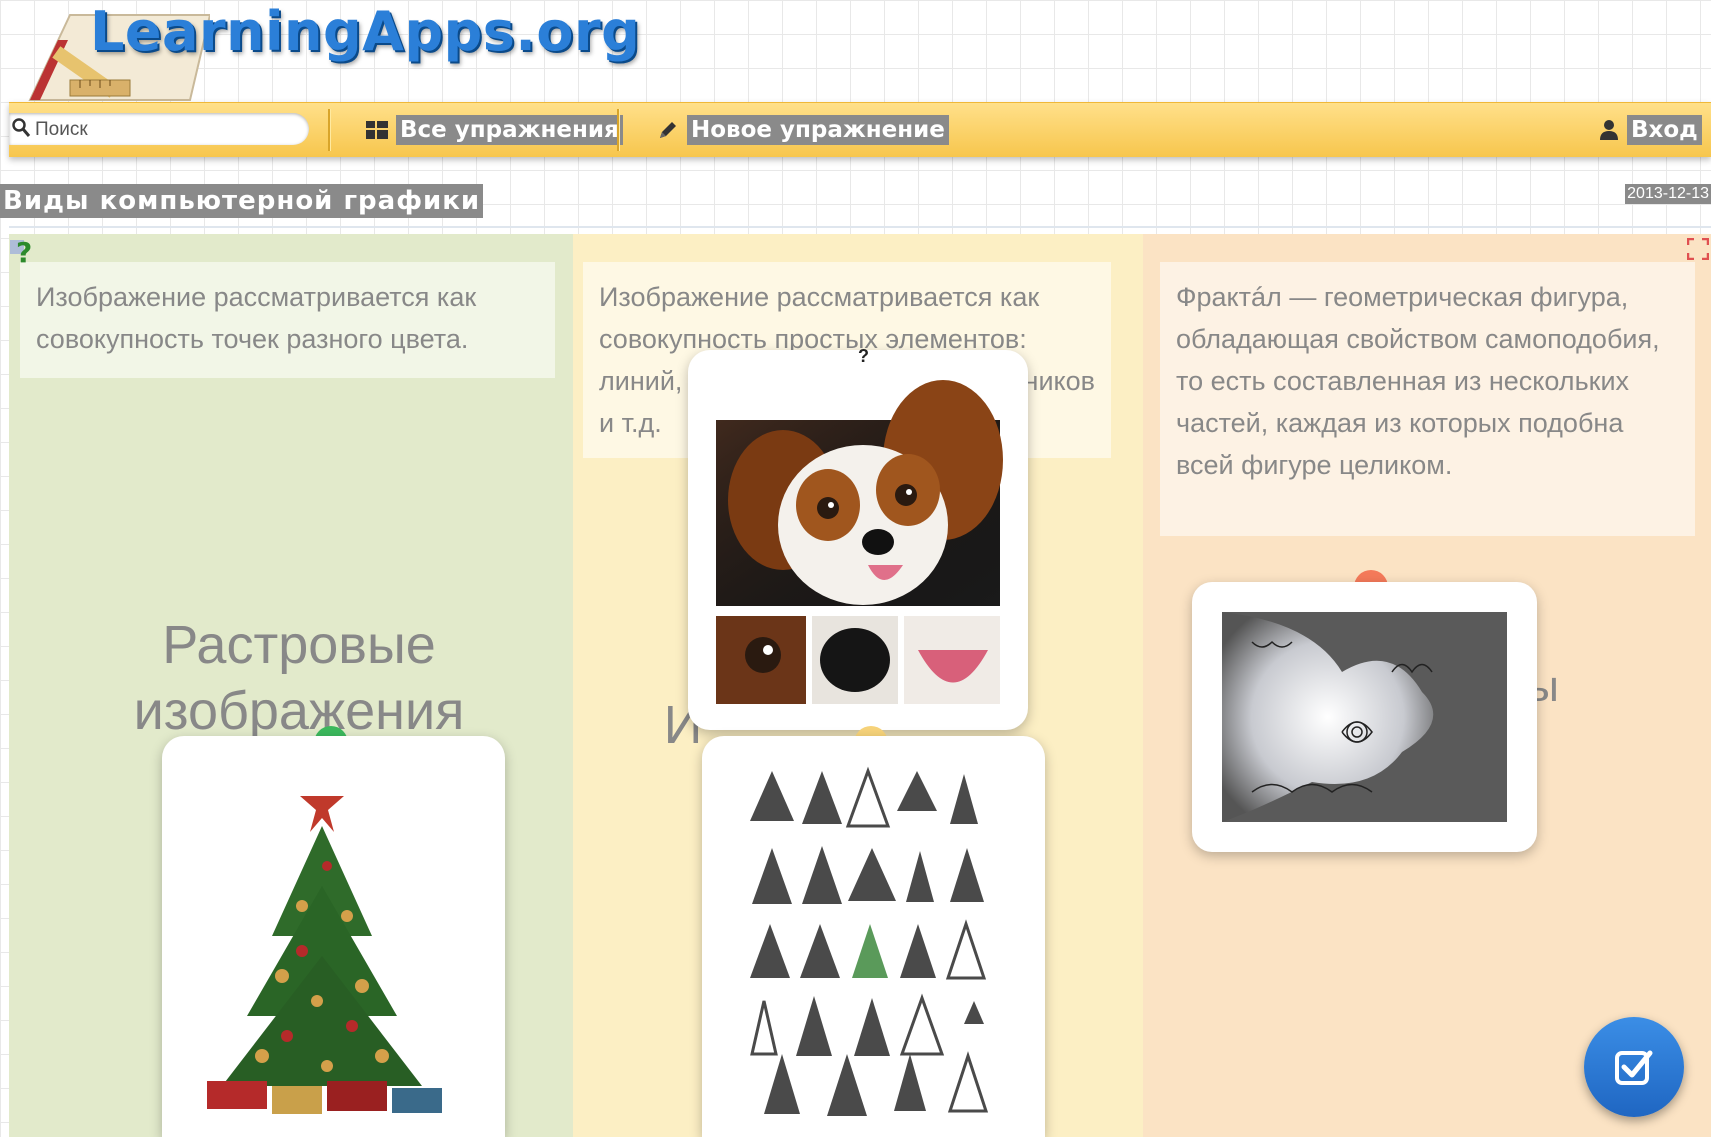  Describe the element at coordinates (855, 203) in the screenshot. I see `title-row: Виды компьютерной графики 2013-12-13` at that location.